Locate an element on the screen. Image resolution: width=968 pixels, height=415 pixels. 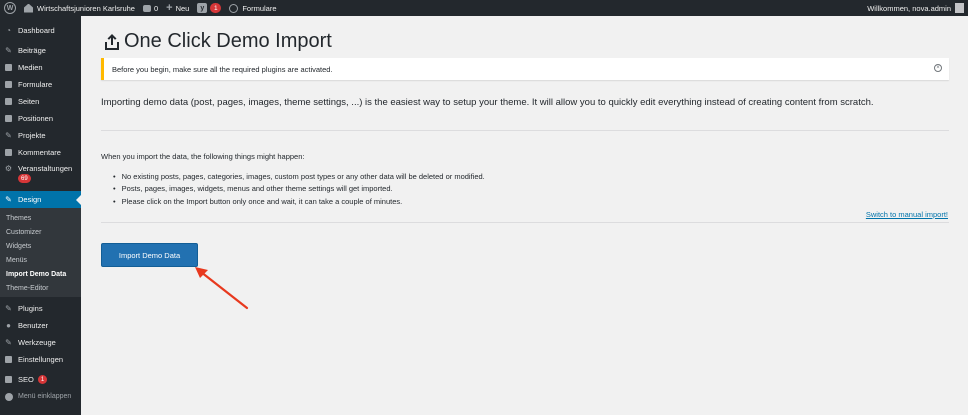
seo-badge: 1 is located at coordinates (42, 379).